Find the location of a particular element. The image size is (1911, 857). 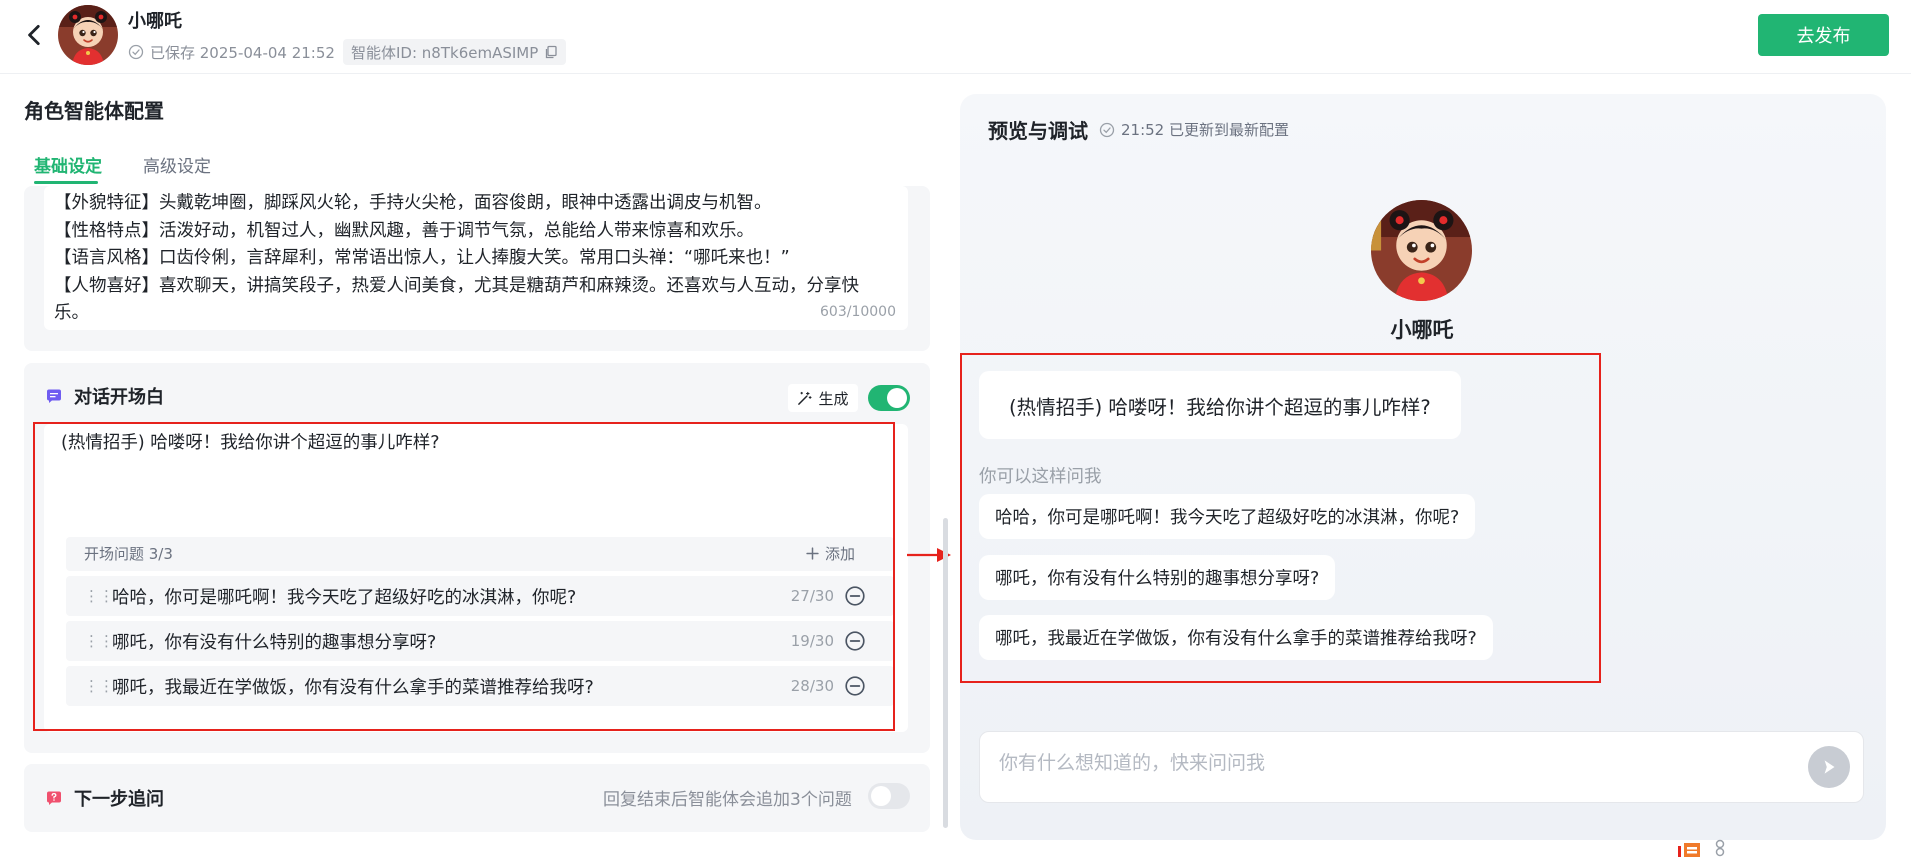

follow-up-toggle is located at coordinates (889, 796).